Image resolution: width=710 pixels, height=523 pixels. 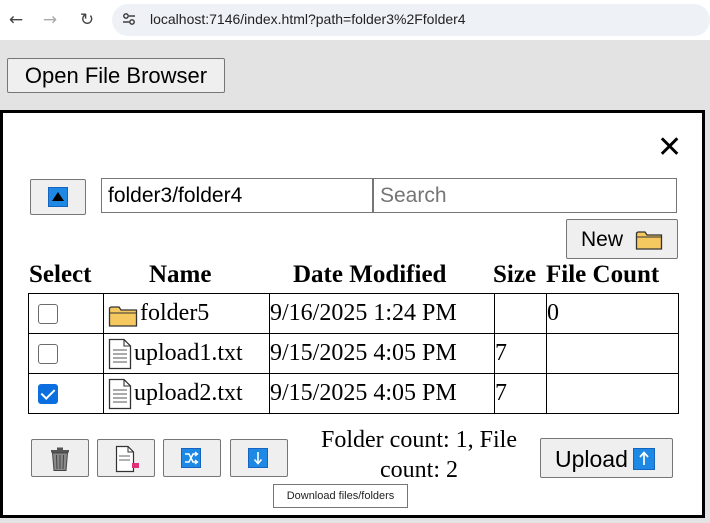 What do you see at coordinates (50, 20) in the screenshot?
I see `forward-icon: →` at bounding box center [50, 20].